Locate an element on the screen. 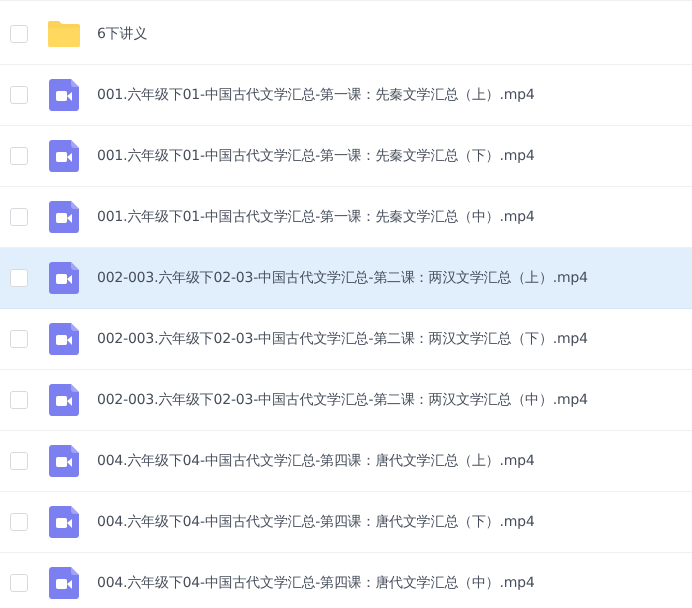  file-name: 002-003.六年级下02-03-中国古代文学汇总-第二课：两汉文学汇总（下）.mp4 is located at coordinates (342, 339).